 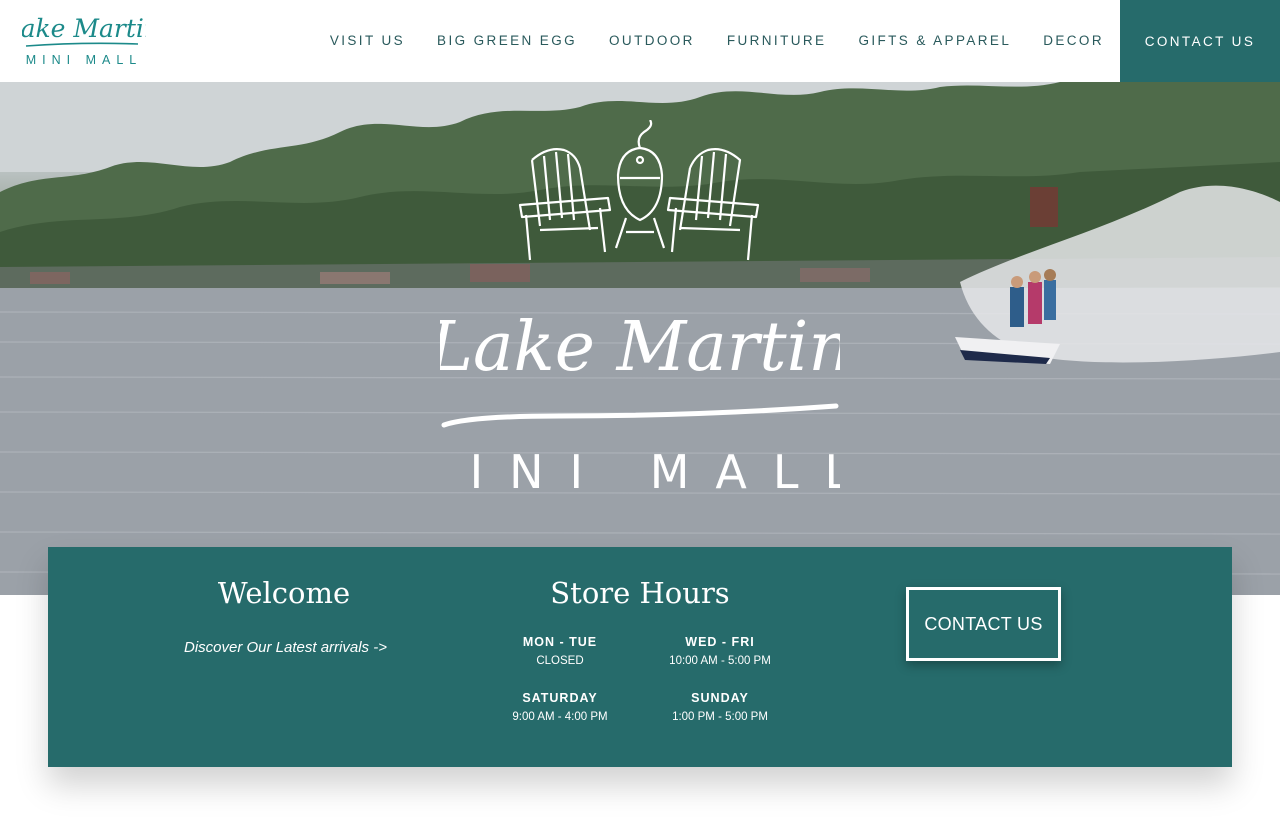 I want to click on site-logo: Lake Martin MINI MALL, so click(x=84, y=38).